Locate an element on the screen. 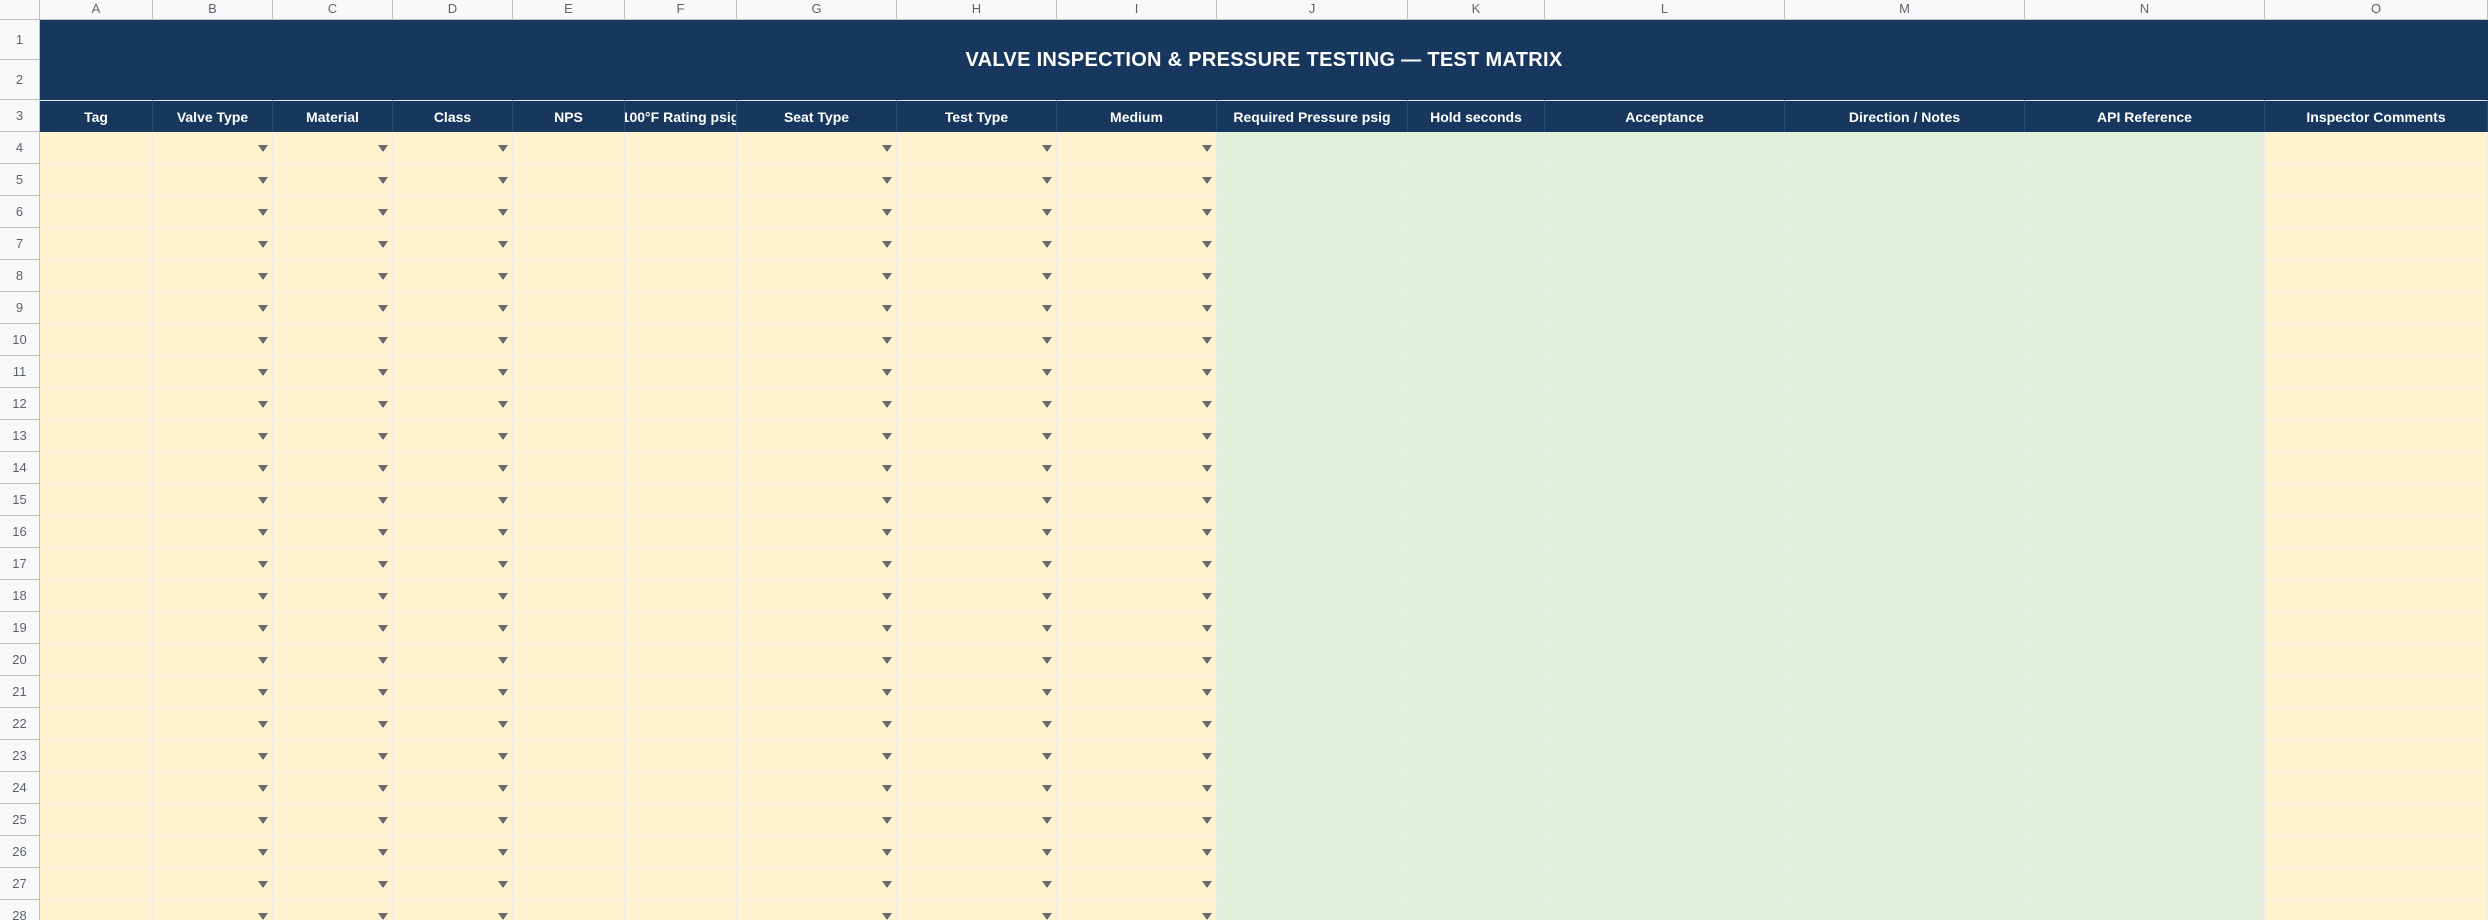 This screenshot has height=920, width=2488. row-header-26: 26 is located at coordinates (20, 852).